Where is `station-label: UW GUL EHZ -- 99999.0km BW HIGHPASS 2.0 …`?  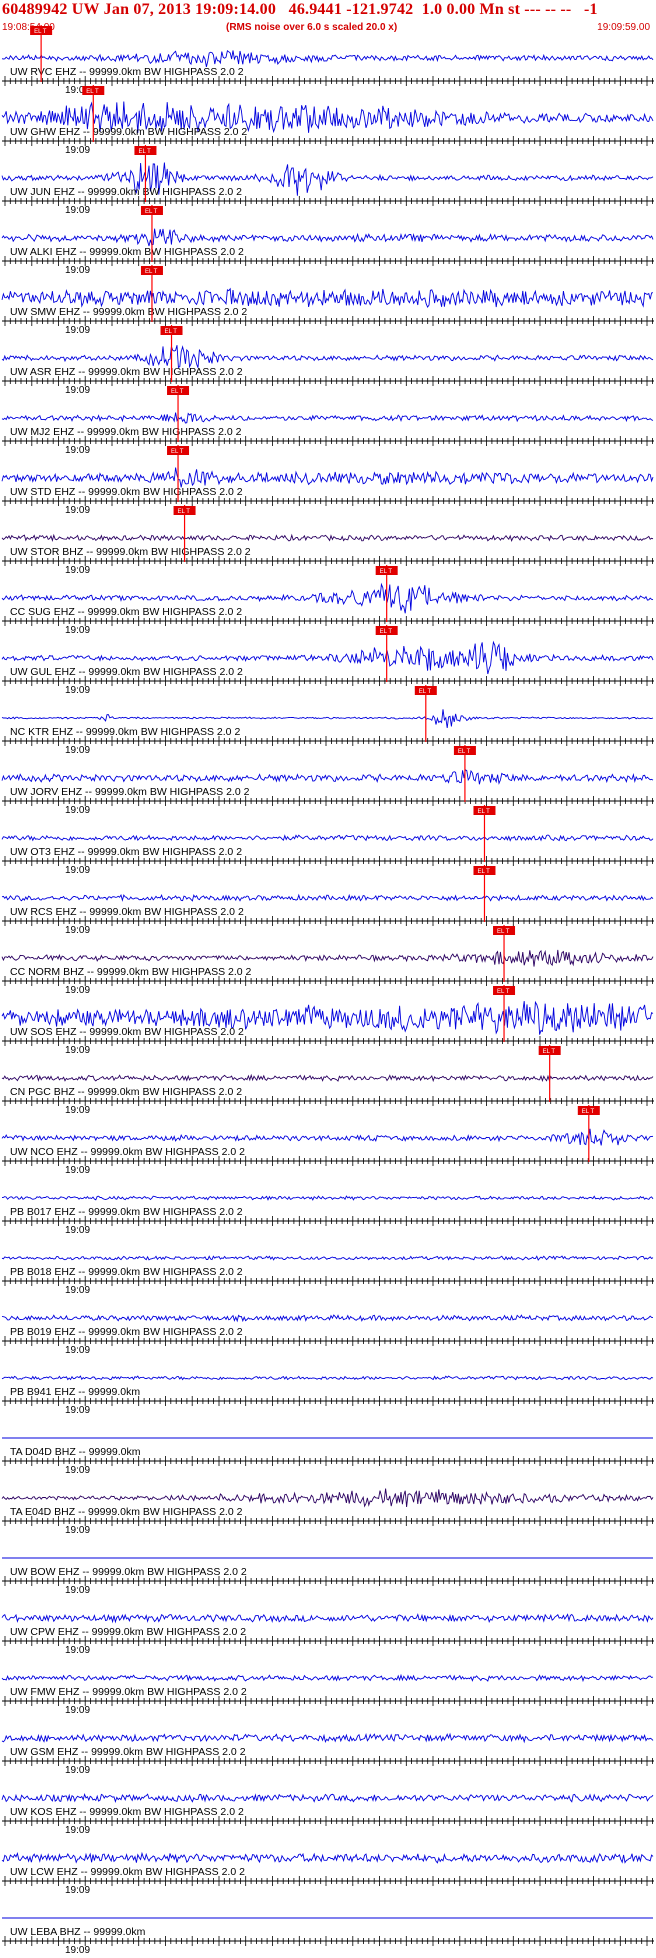
station-label: UW GUL EHZ -- 99999.0km BW HIGHPASS 2.0 … is located at coordinates (126, 672).